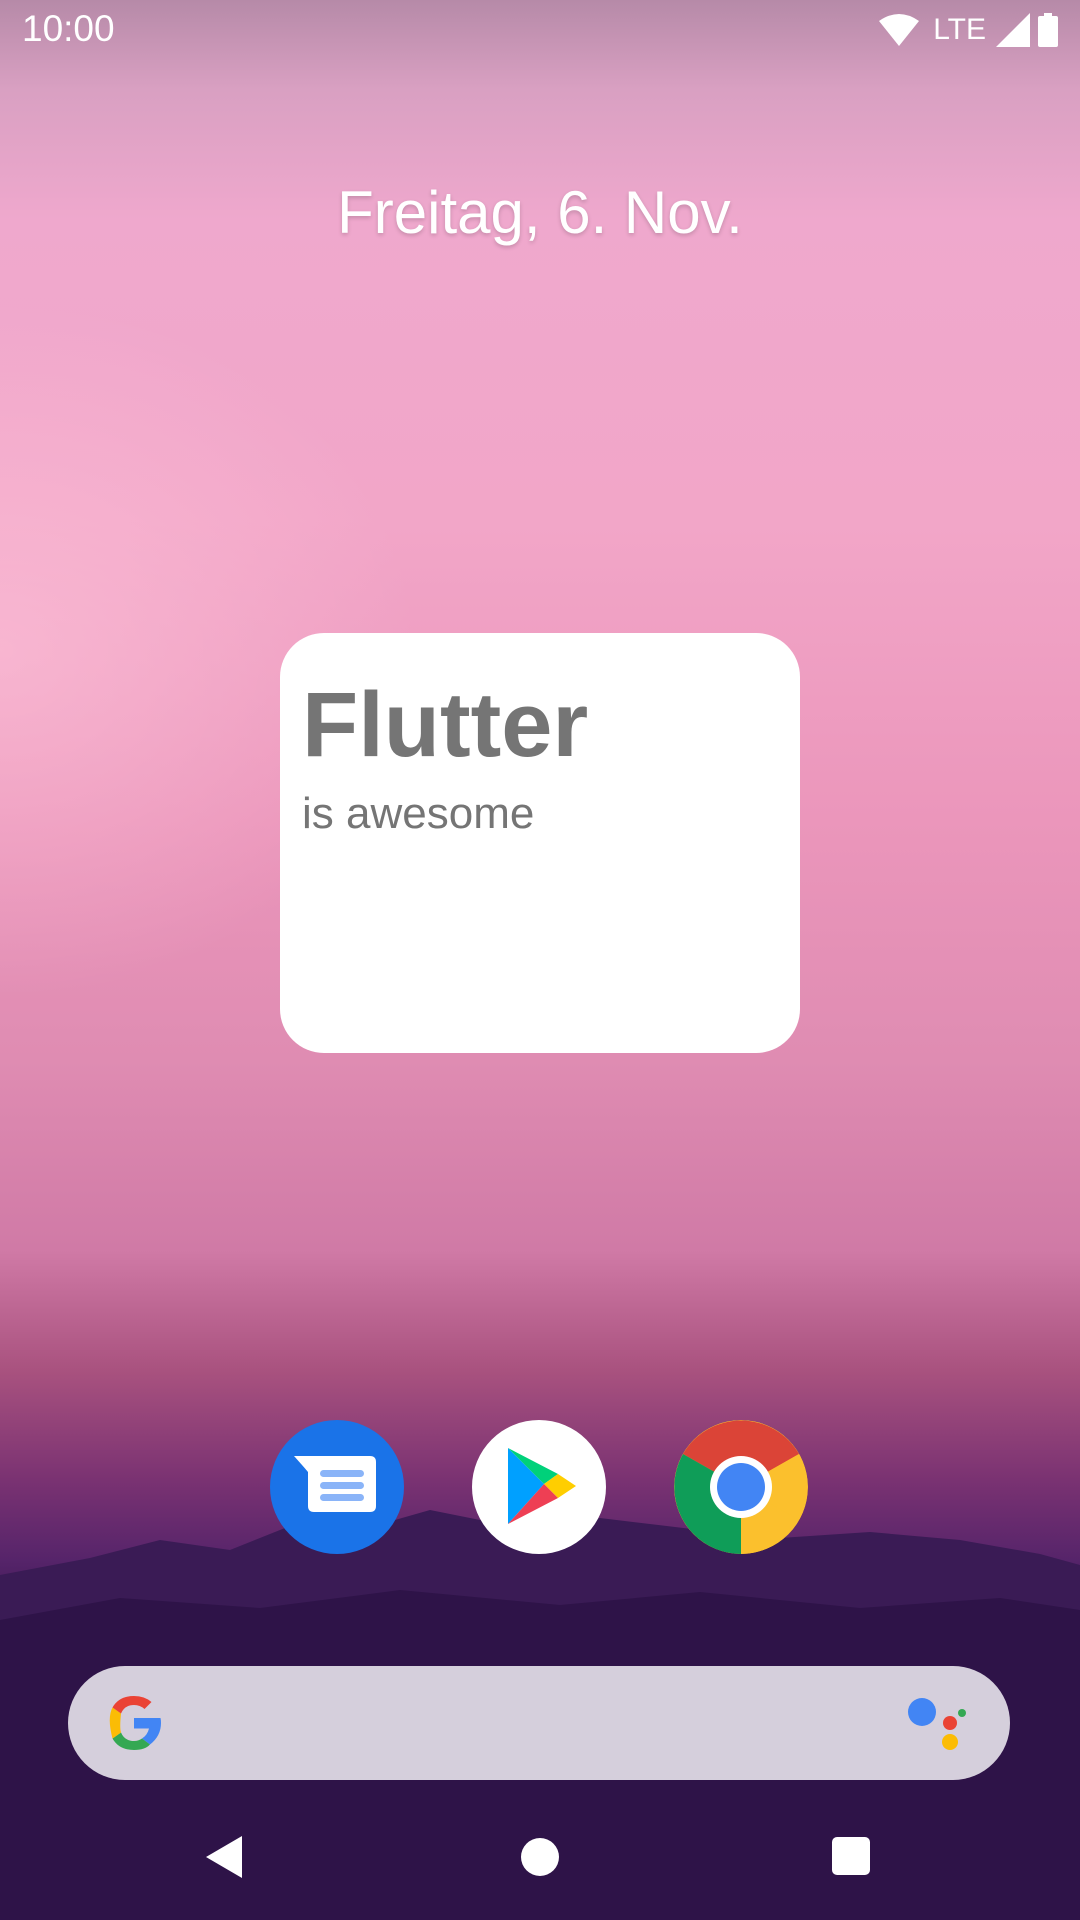 The width and height of the screenshot is (1080, 1920). What do you see at coordinates (540, 1857) in the screenshot?
I see `home-icon` at bounding box center [540, 1857].